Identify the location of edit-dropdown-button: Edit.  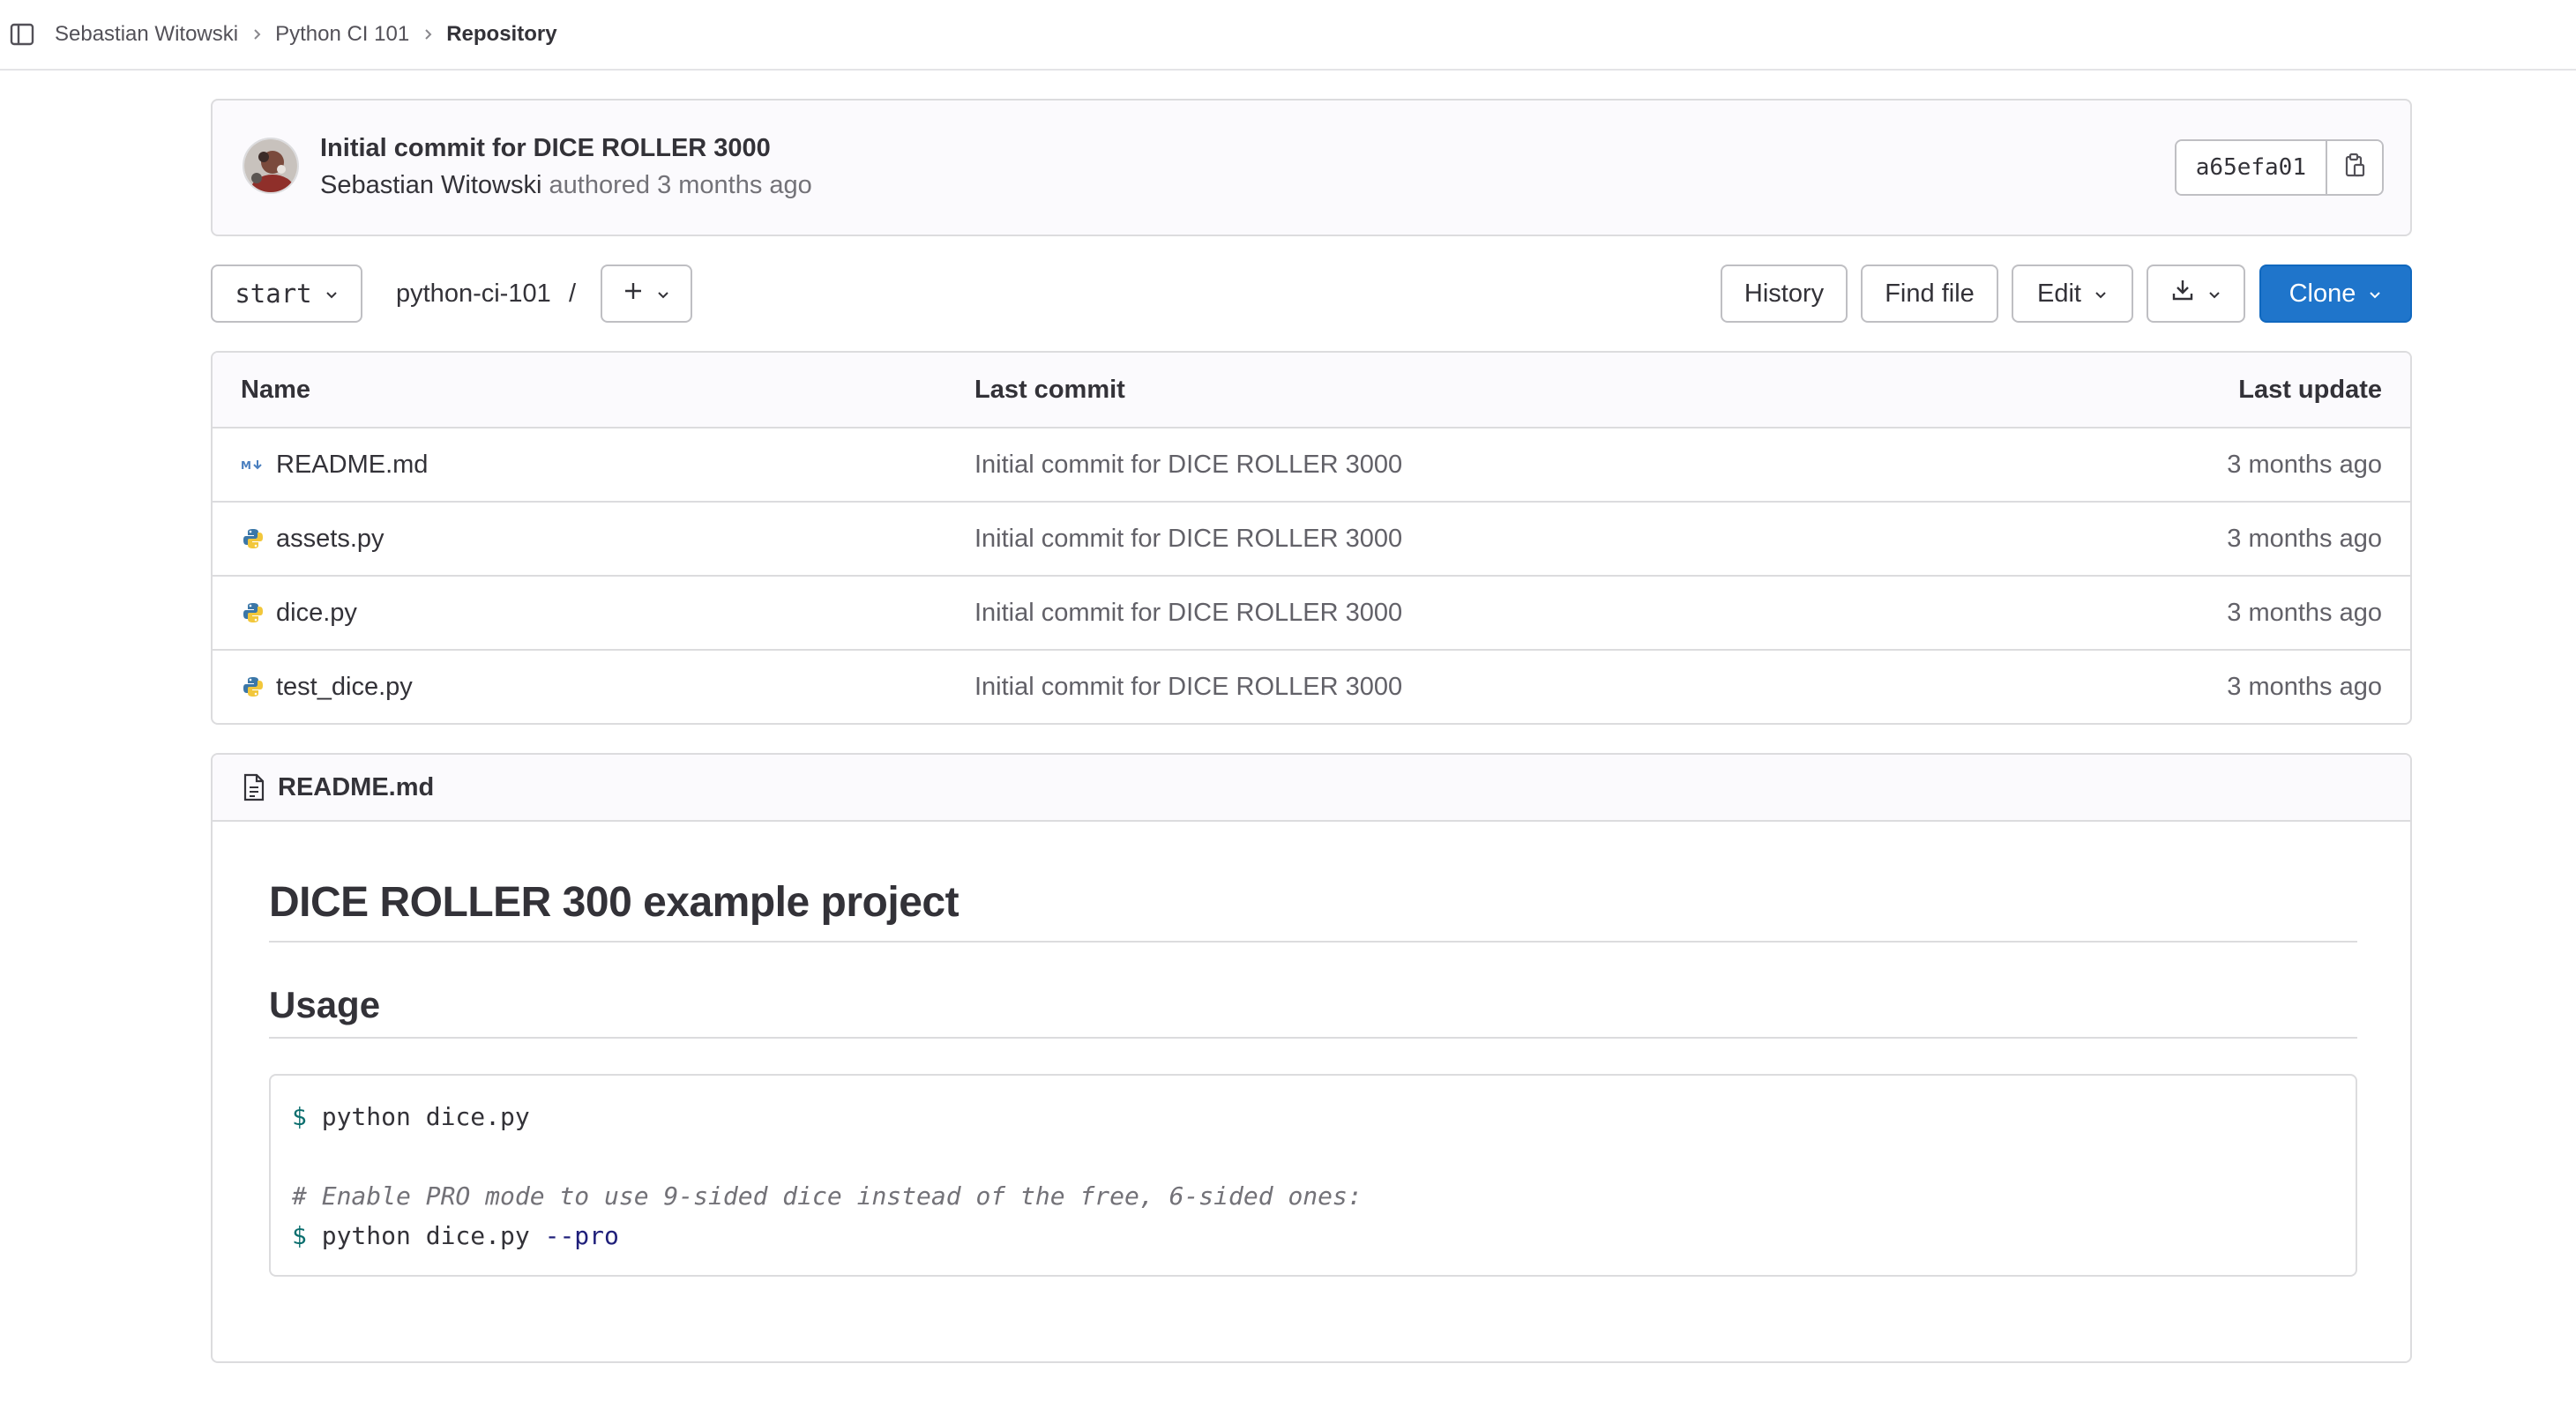
(2072, 294).